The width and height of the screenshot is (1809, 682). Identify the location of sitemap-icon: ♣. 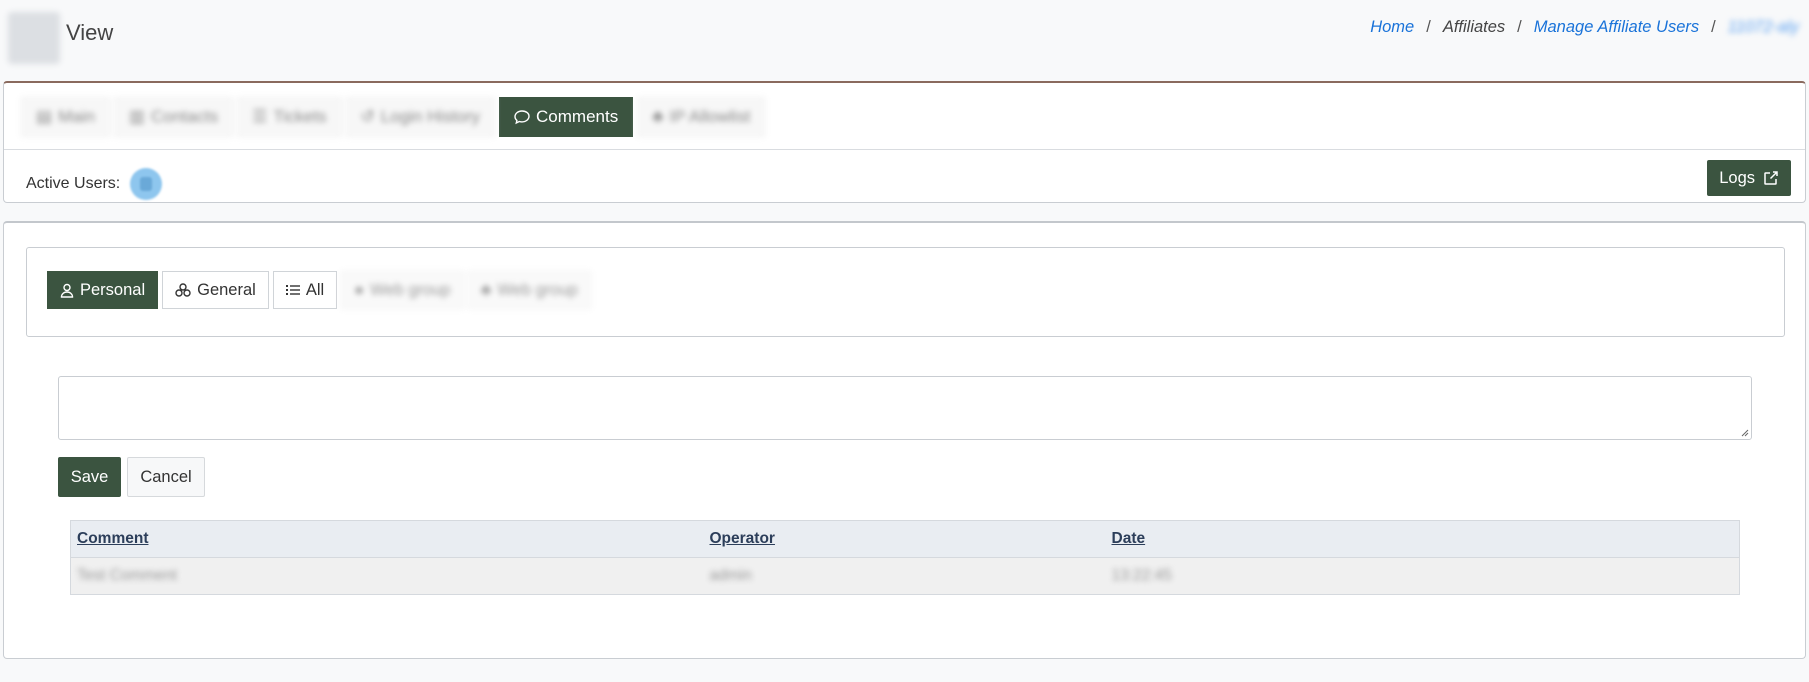
(486, 289).